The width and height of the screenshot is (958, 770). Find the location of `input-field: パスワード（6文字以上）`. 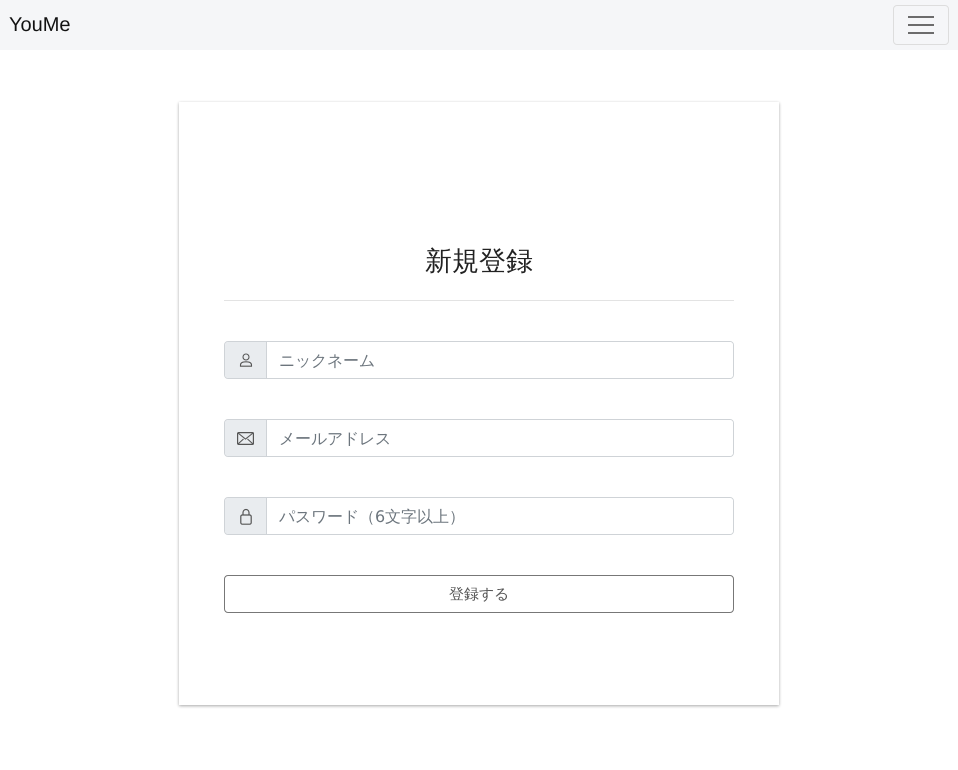

input-field: パスワード（6文字以上） is located at coordinates (479, 516).